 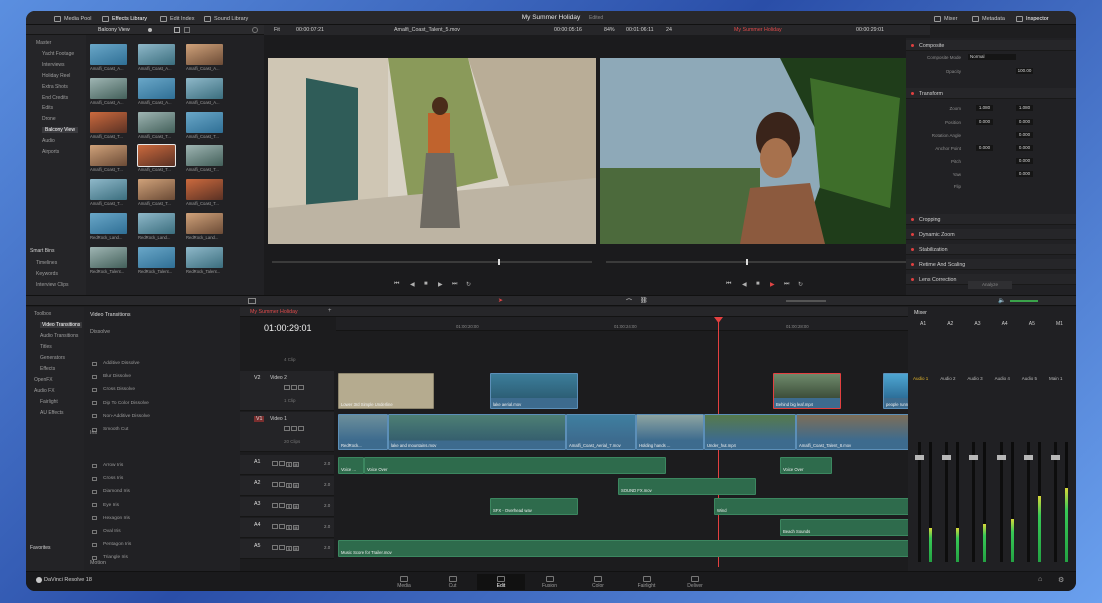 What do you see at coordinates (121, 416) in the screenshot?
I see `transition-item: Non-Additive Dissolve` at bounding box center [121, 416].